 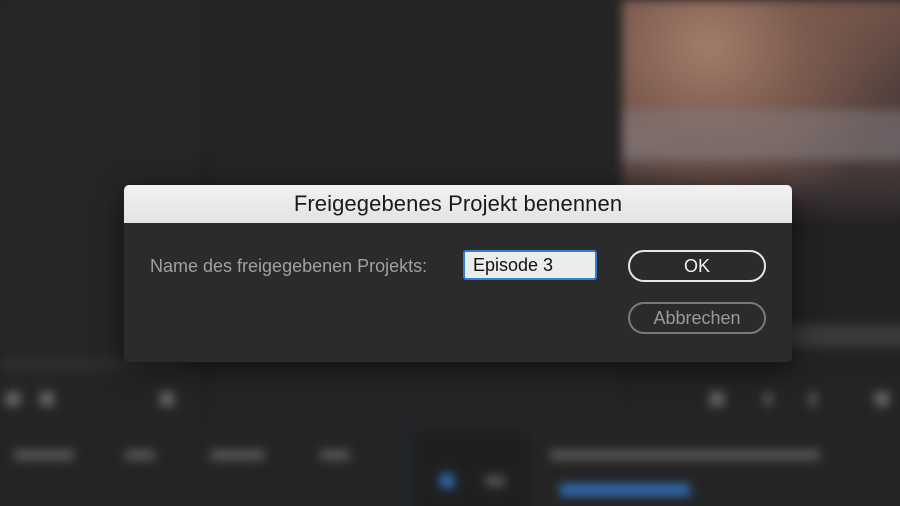 I want to click on dialog-title-bar: Freigegebenes Projekt benennen, so click(x=458, y=204).